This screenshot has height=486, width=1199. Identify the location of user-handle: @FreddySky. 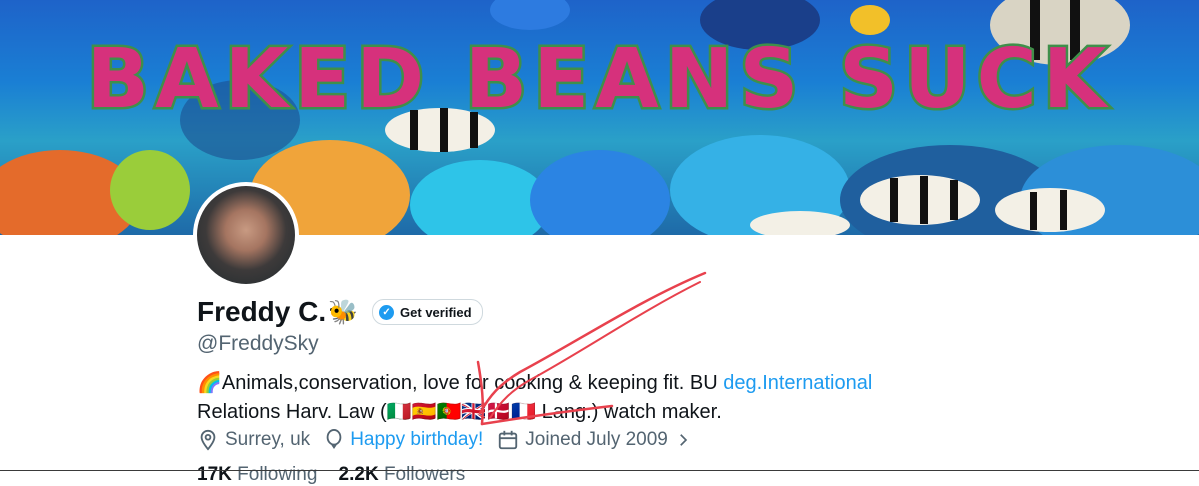
(258, 343).